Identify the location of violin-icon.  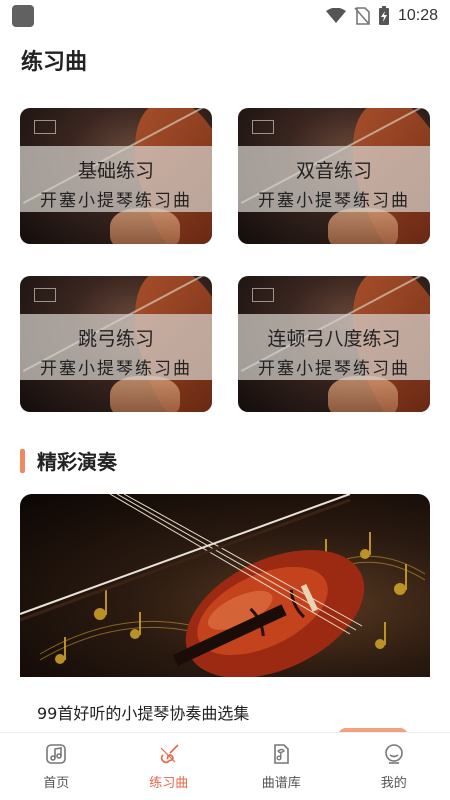
(169, 754).